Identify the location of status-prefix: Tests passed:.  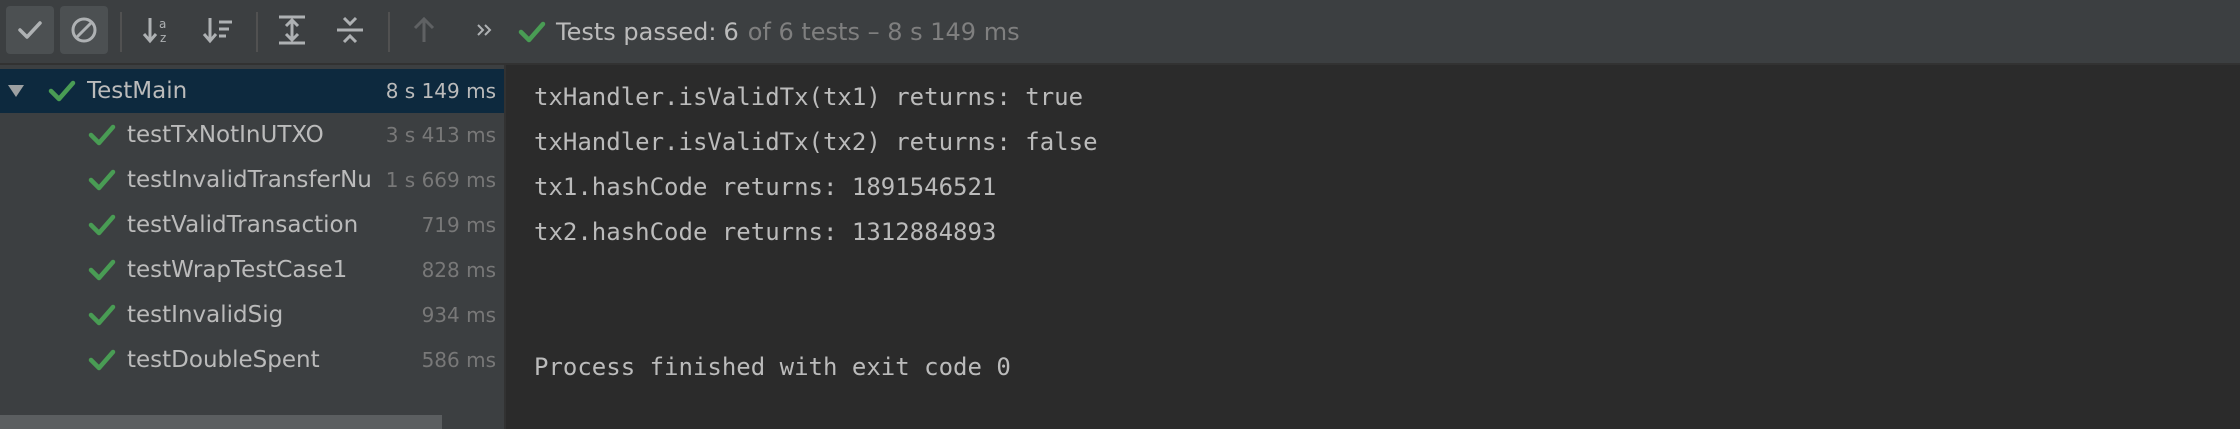
(636, 32).